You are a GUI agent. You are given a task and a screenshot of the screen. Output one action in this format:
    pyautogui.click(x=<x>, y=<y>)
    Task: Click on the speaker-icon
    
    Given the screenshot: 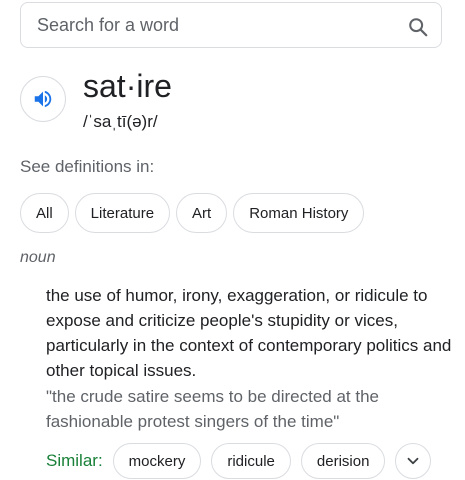 What is the action you would take?
    pyautogui.click(x=43, y=99)
    